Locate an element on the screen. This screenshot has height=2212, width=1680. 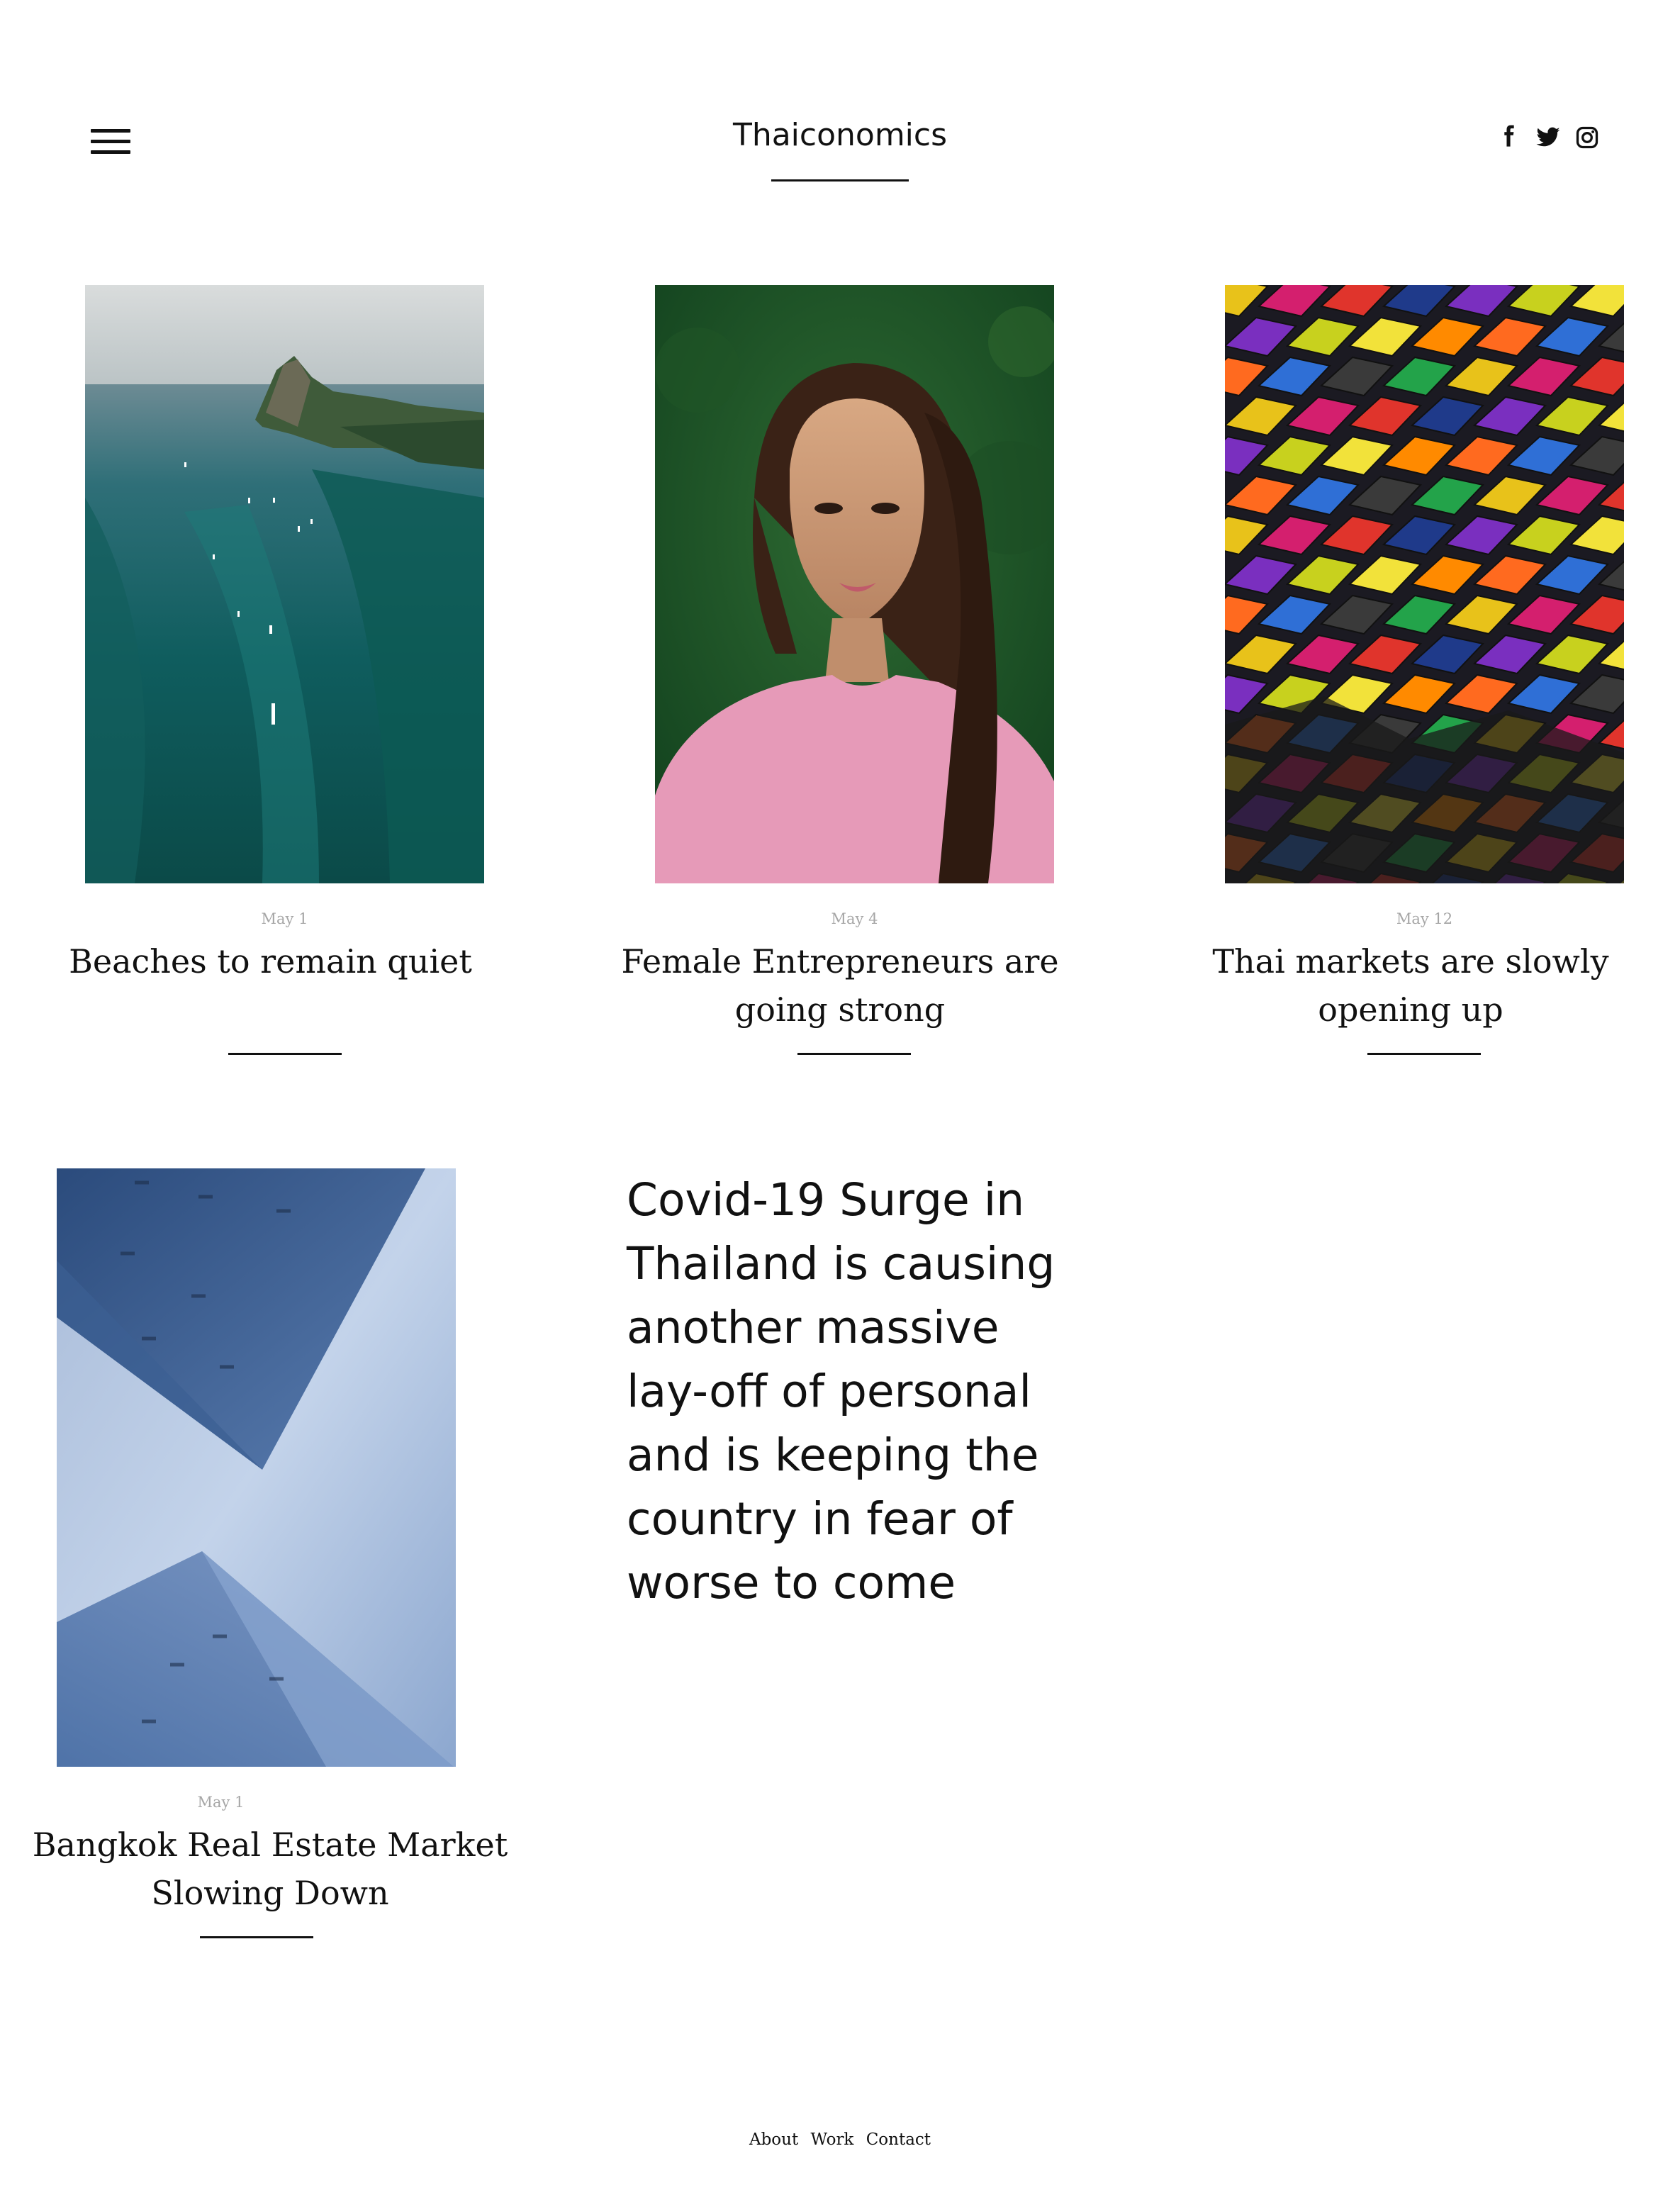
footer-link-about: About is located at coordinates (773, 2139).